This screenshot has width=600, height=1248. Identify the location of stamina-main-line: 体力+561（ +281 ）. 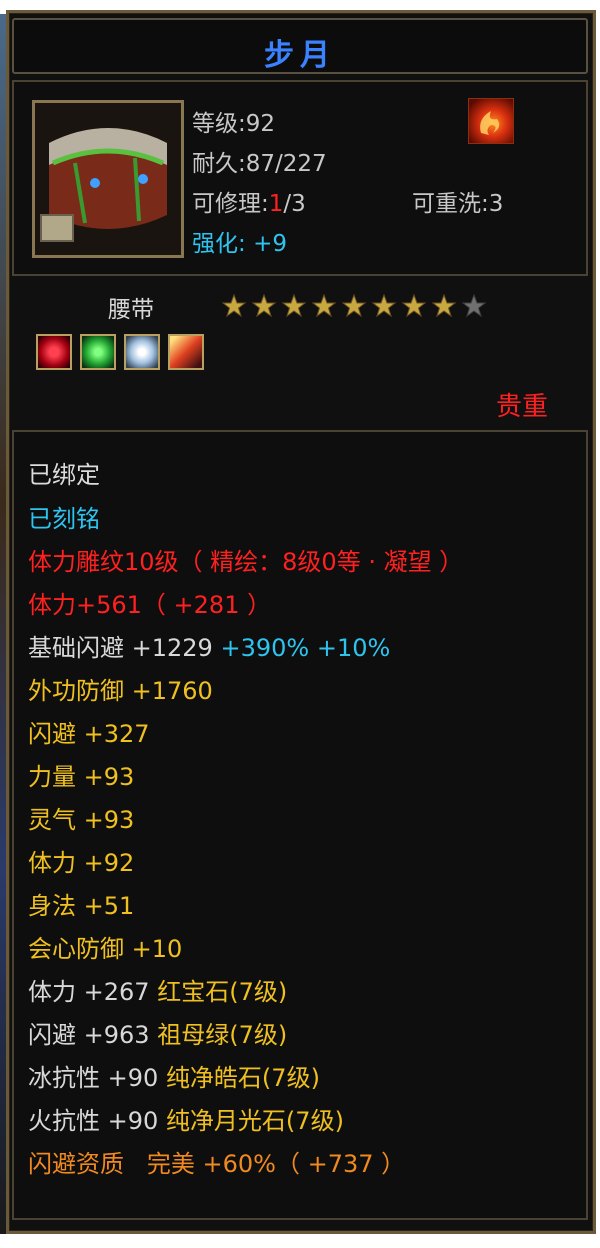
(150, 605).